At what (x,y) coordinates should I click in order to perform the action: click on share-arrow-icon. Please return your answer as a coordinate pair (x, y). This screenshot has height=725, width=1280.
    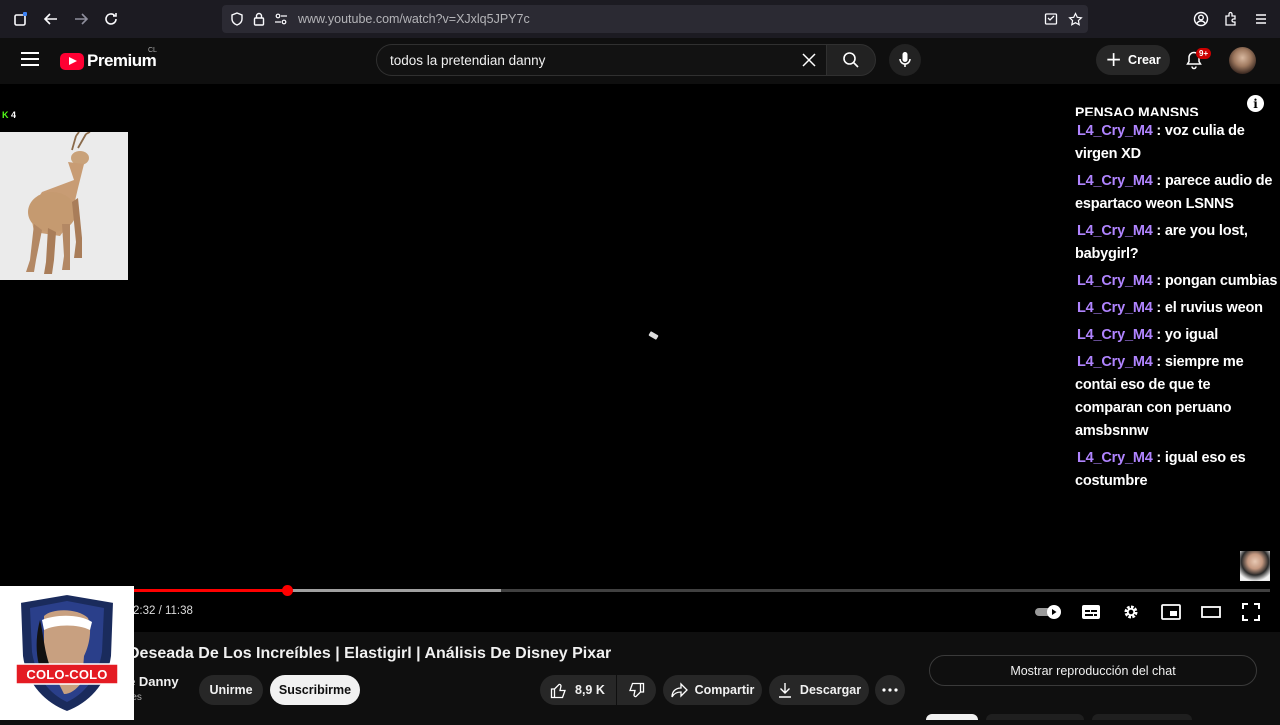
    Looking at the image, I should click on (679, 690).